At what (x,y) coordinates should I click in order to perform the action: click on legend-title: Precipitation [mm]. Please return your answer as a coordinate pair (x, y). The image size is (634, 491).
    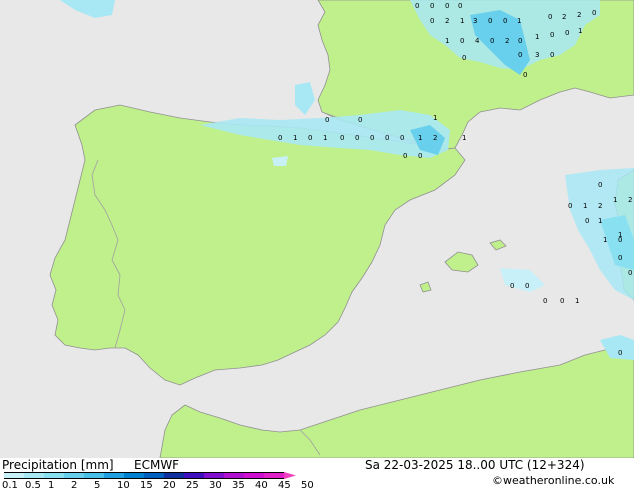
    Looking at the image, I should click on (58, 465).